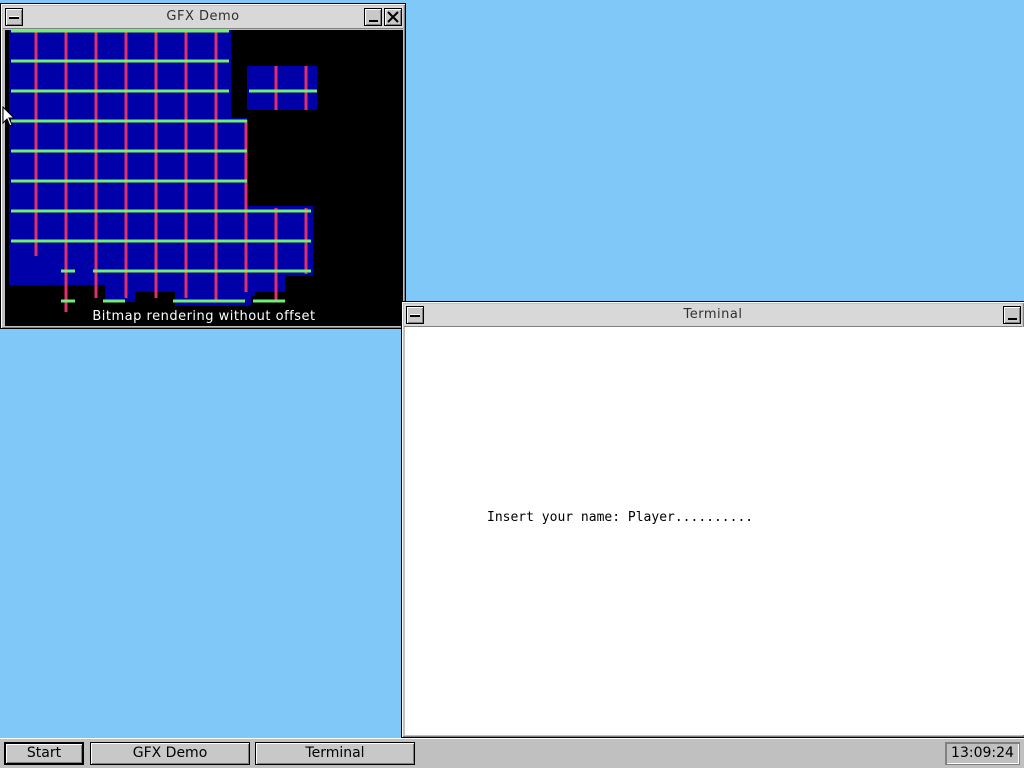 The height and width of the screenshot is (768, 1024). I want to click on gfx-canvas: Bitmap rendering without offset, so click(204, 178).